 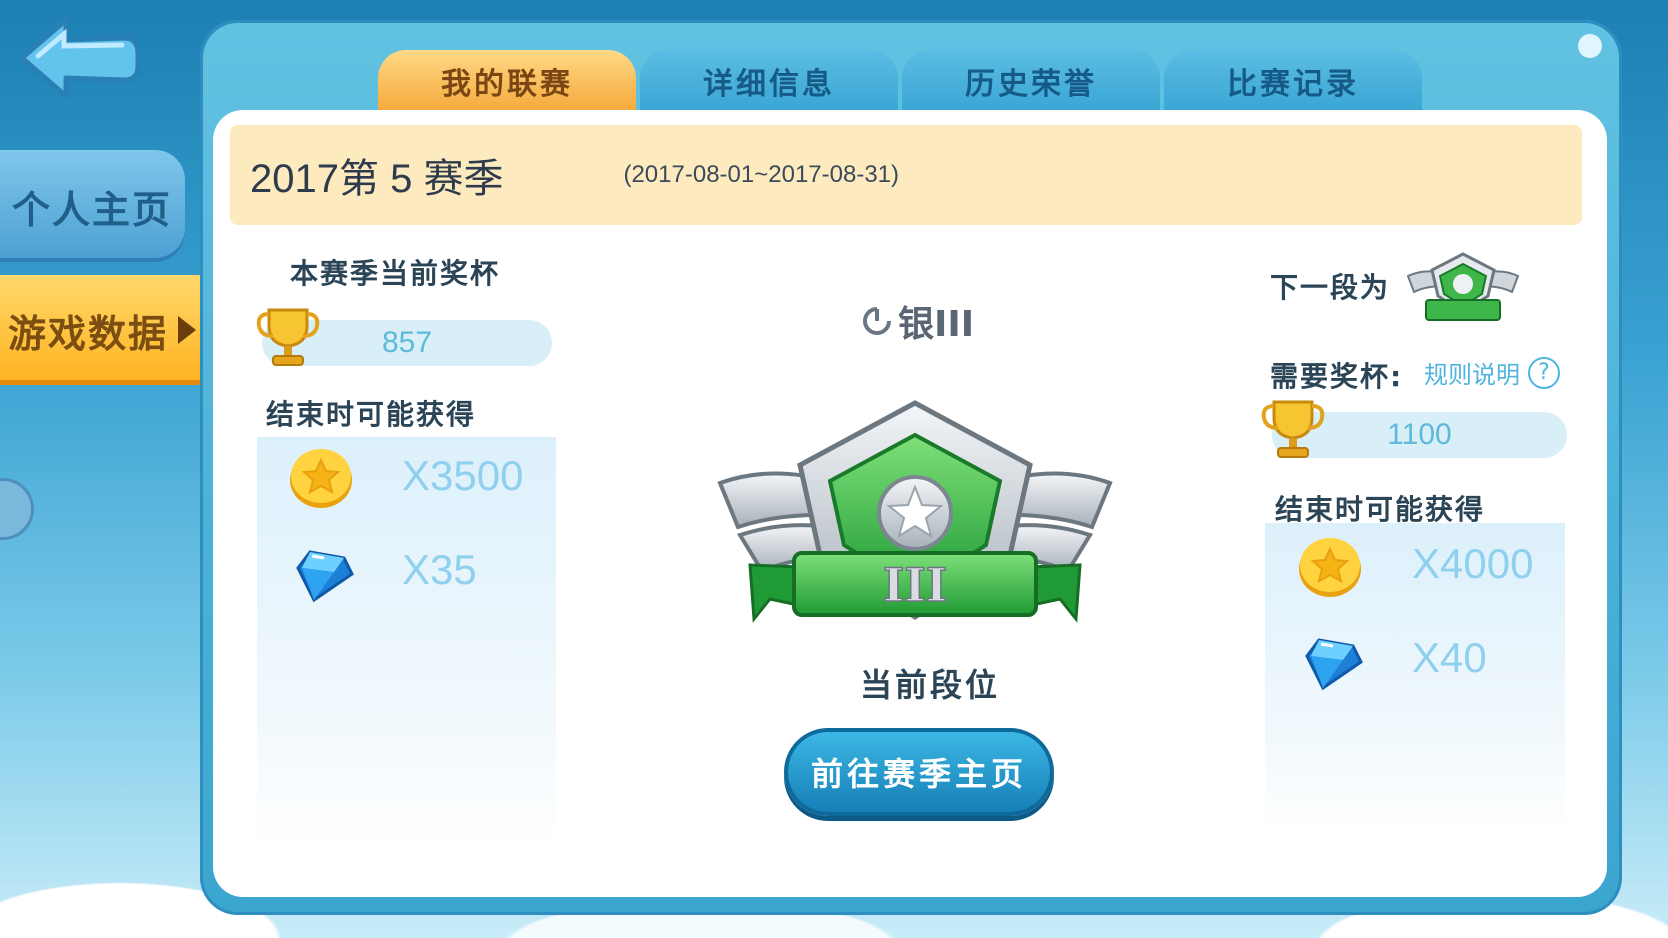 I want to click on help-icon: ?, so click(x=1544, y=372).